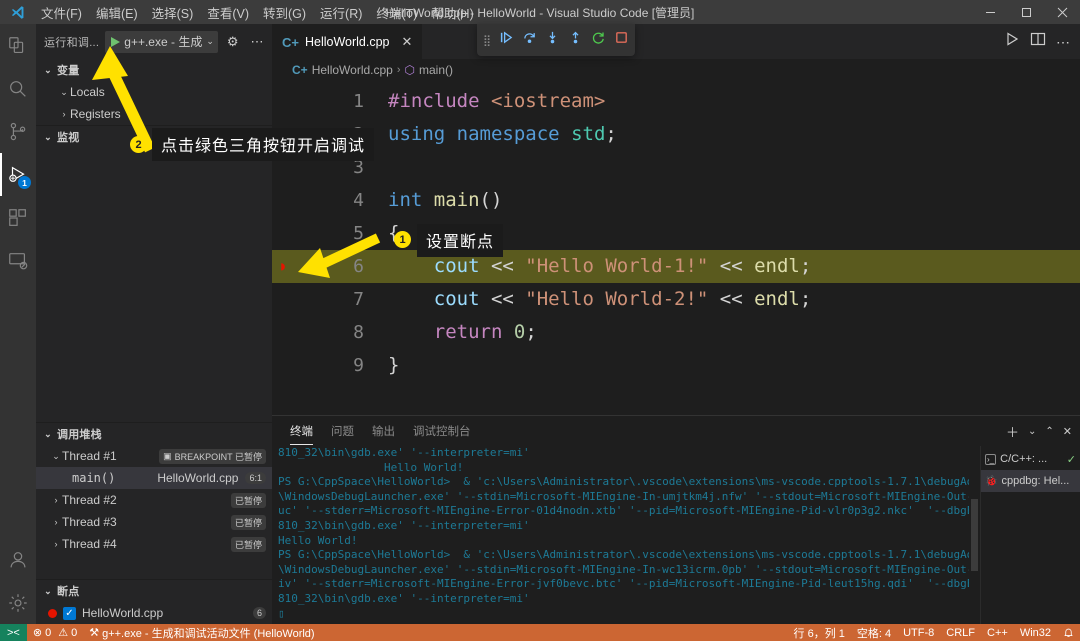 The width and height of the screenshot is (1080, 641). I want to click on breakpoint-glyph-icon: ◗, so click(283, 266).